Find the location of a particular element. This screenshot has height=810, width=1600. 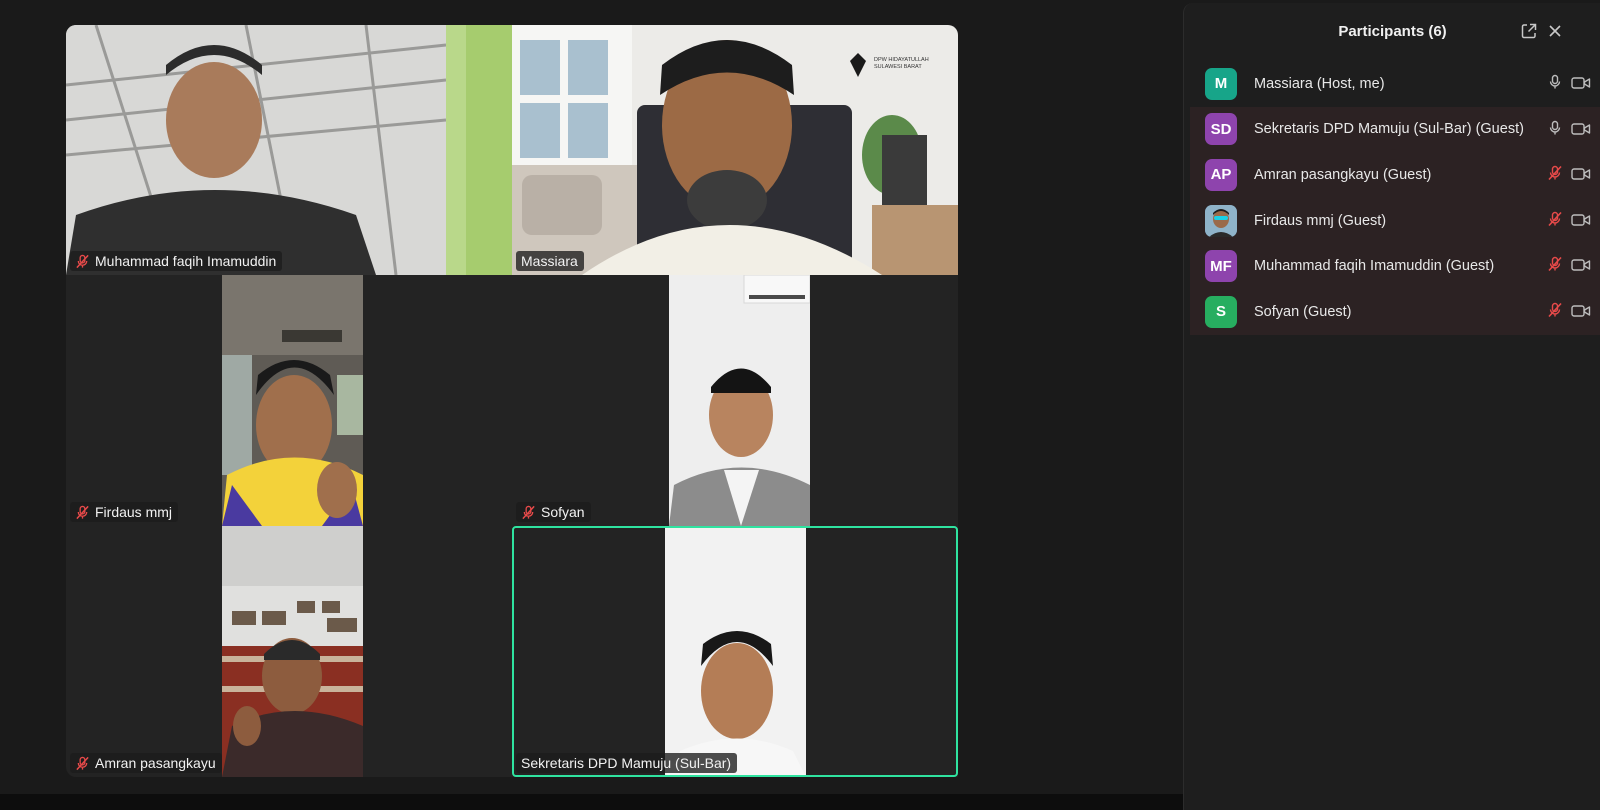

video-tile-massiara: DPW HIDAYATULLAH SULAWESI BARAT Massiara is located at coordinates (735, 150).